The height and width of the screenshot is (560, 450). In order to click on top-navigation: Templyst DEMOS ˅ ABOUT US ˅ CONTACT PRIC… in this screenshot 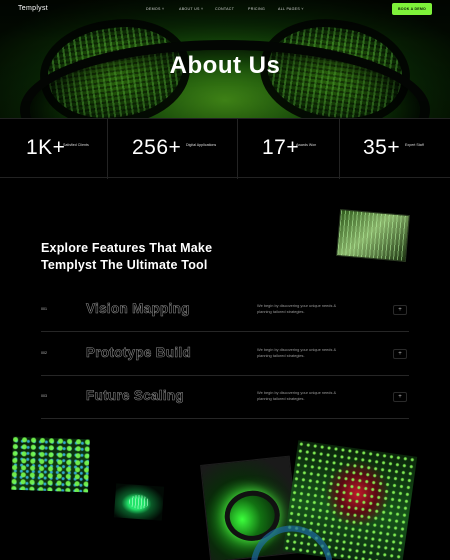, I will do `click(225, 10)`.